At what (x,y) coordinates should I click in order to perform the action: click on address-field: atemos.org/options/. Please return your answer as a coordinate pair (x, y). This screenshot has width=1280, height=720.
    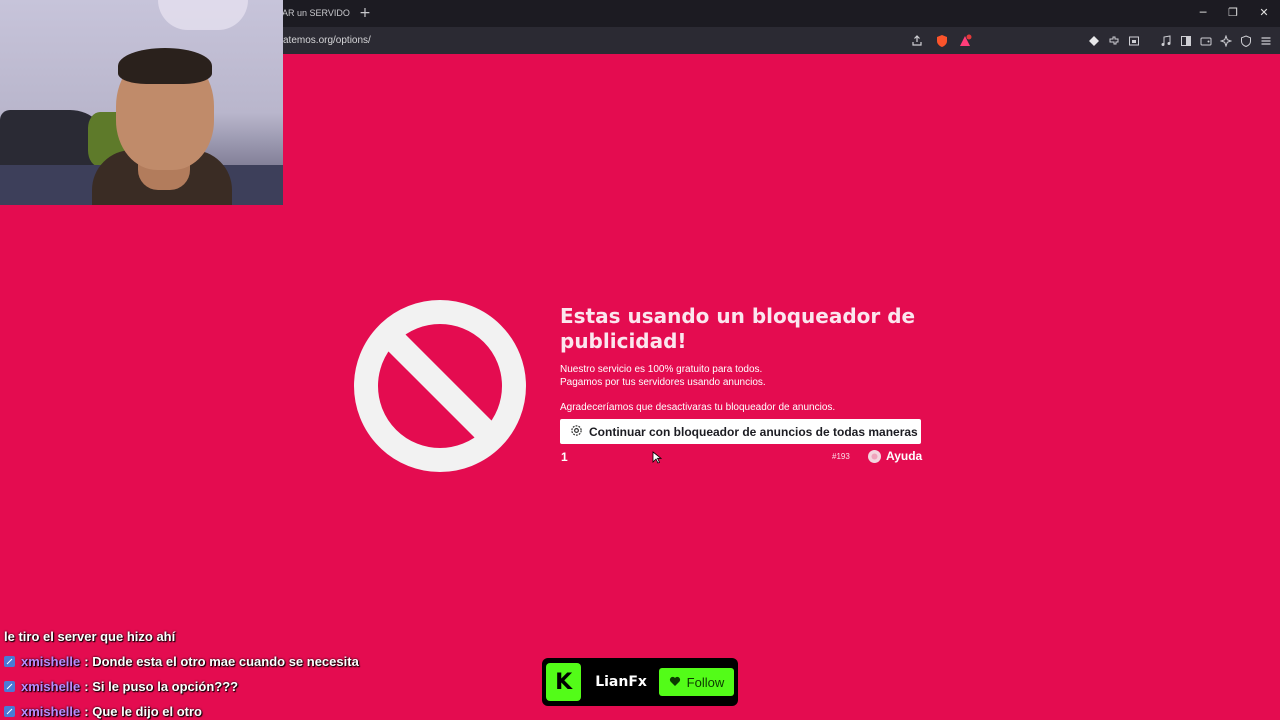
    Looking at the image, I should click on (327, 40).